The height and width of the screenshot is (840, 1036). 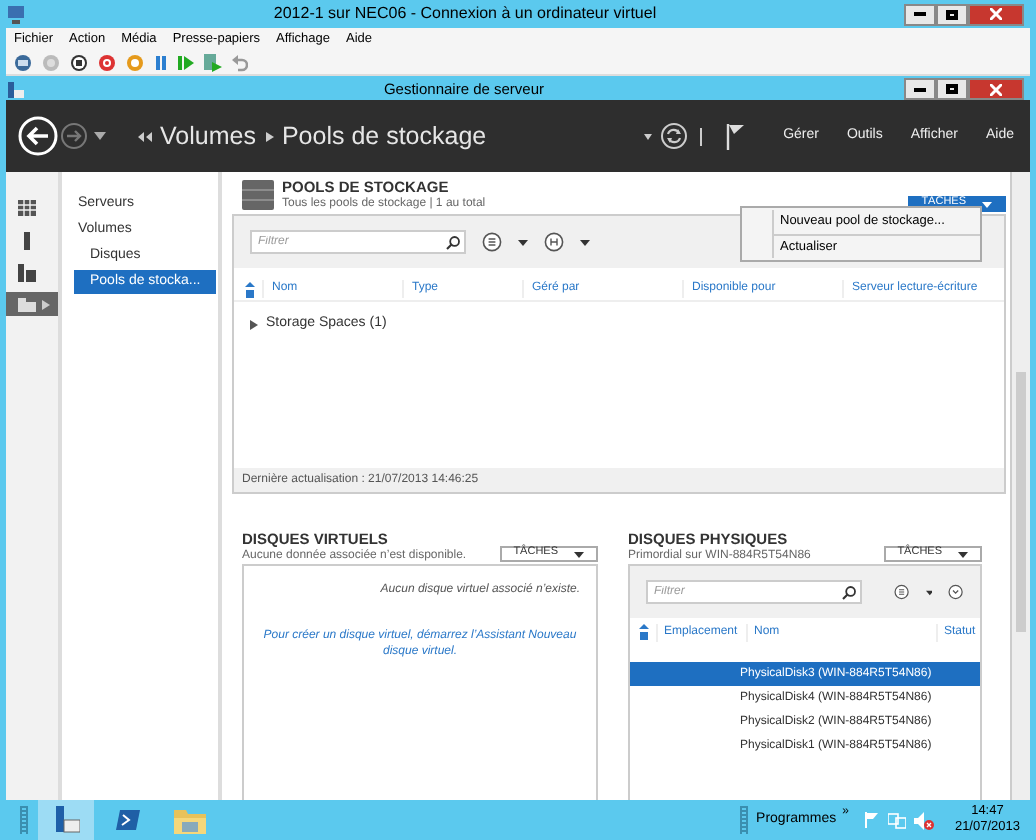 I want to click on breadcrumb-item: Volumes, so click(x=208, y=136).